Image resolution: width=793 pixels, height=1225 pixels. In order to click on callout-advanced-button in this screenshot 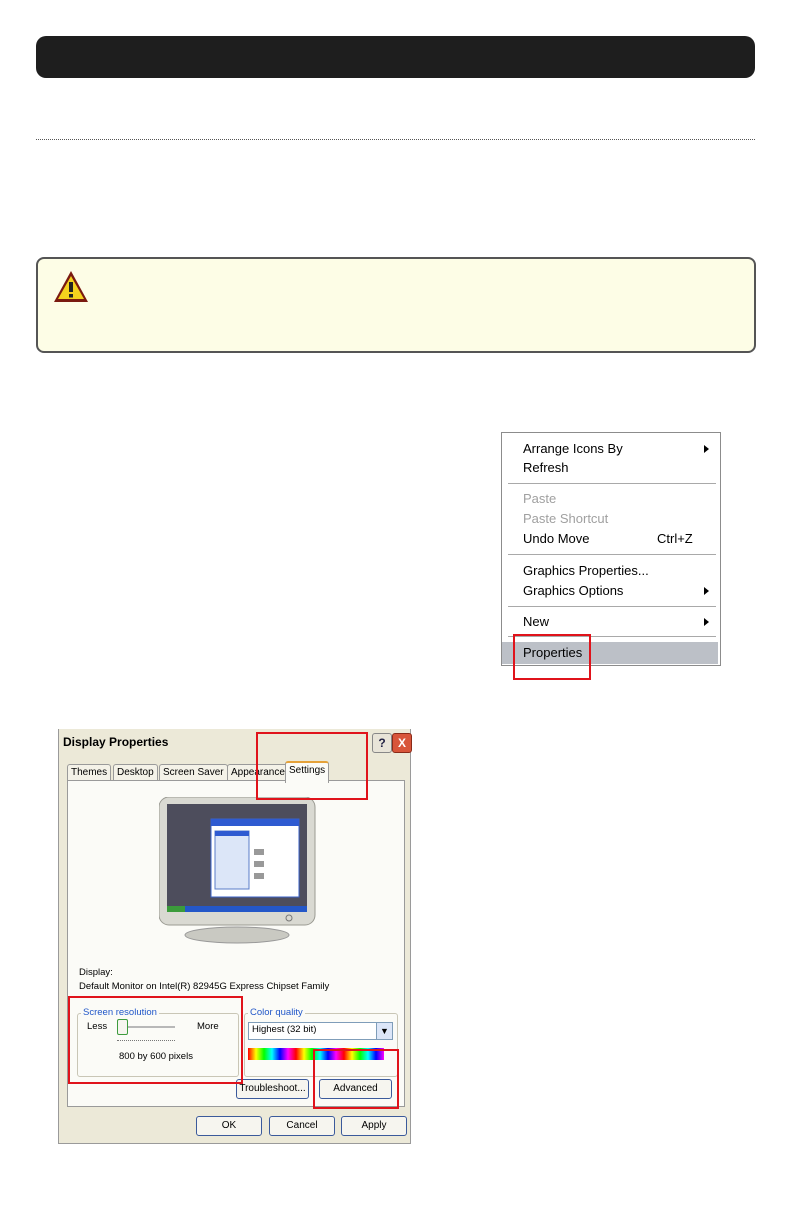, I will do `click(356, 1079)`.